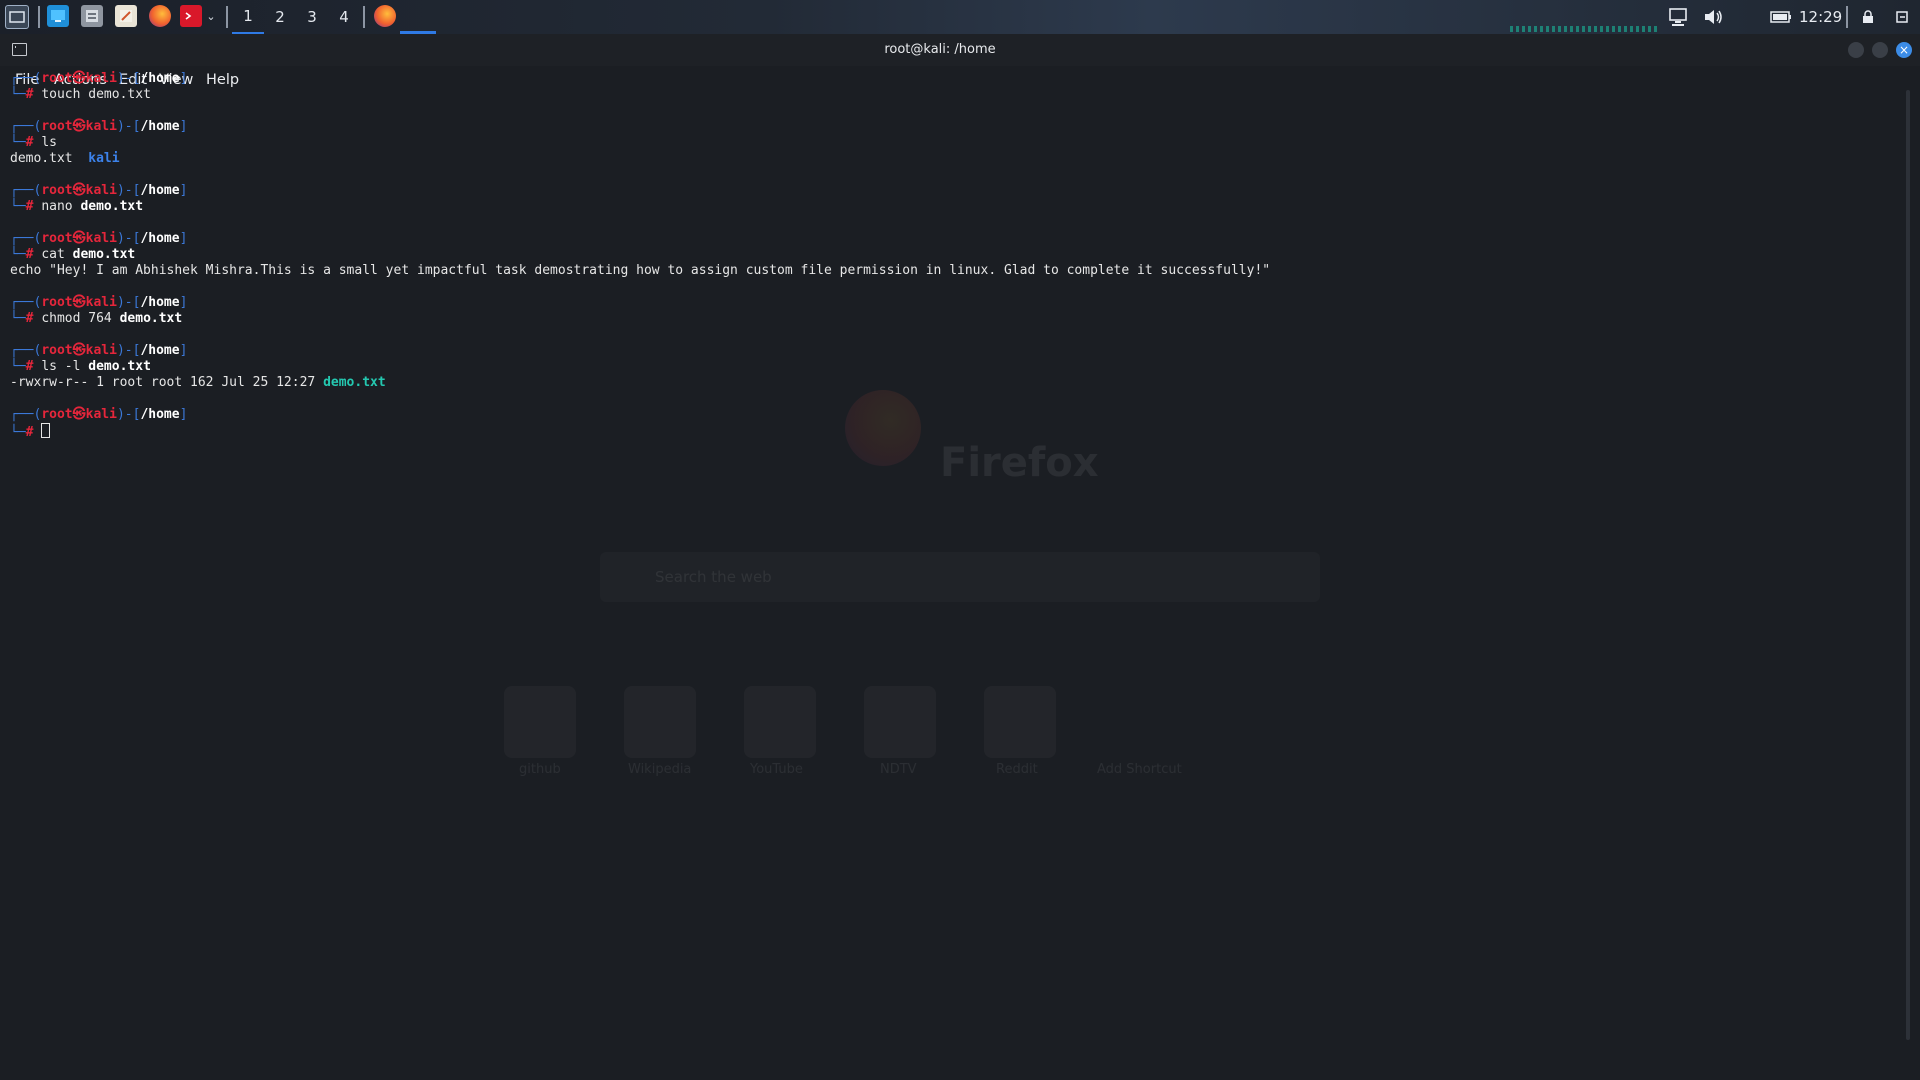 The image size is (1920, 1080). What do you see at coordinates (540, 769) in the screenshot?
I see `shortcut-label: github` at bounding box center [540, 769].